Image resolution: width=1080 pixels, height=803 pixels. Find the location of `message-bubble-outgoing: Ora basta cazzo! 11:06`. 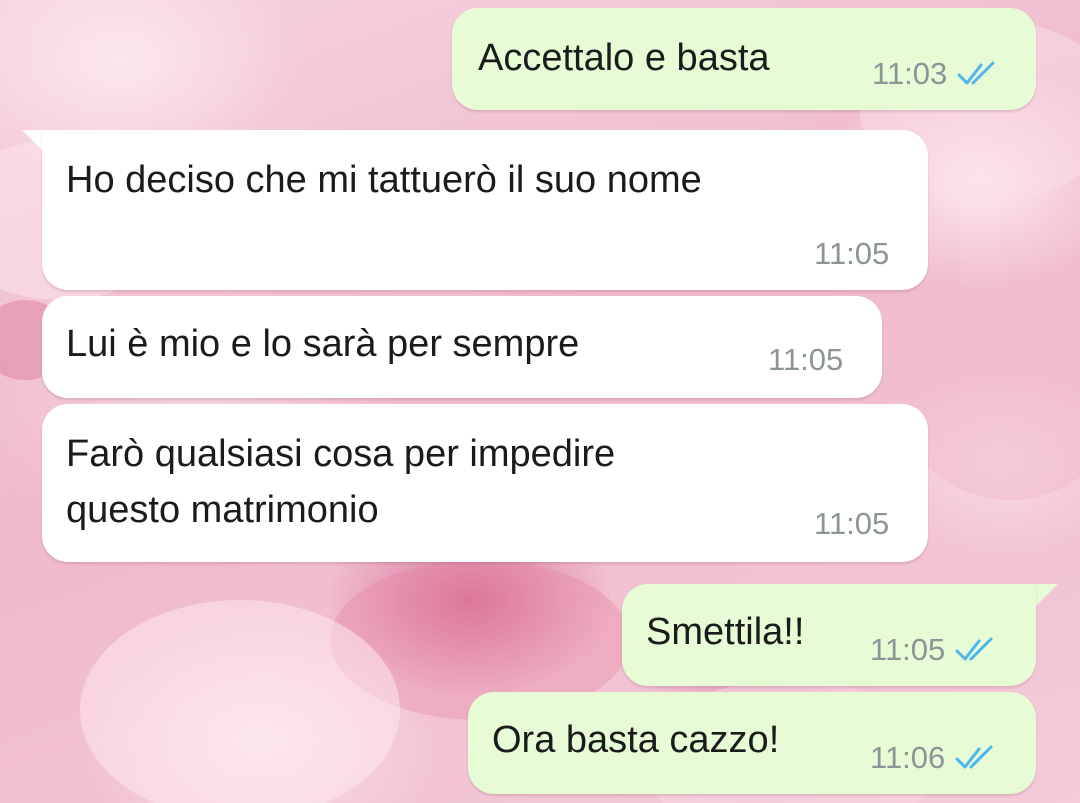

message-bubble-outgoing: Ora basta cazzo! 11:06 is located at coordinates (752, 743).